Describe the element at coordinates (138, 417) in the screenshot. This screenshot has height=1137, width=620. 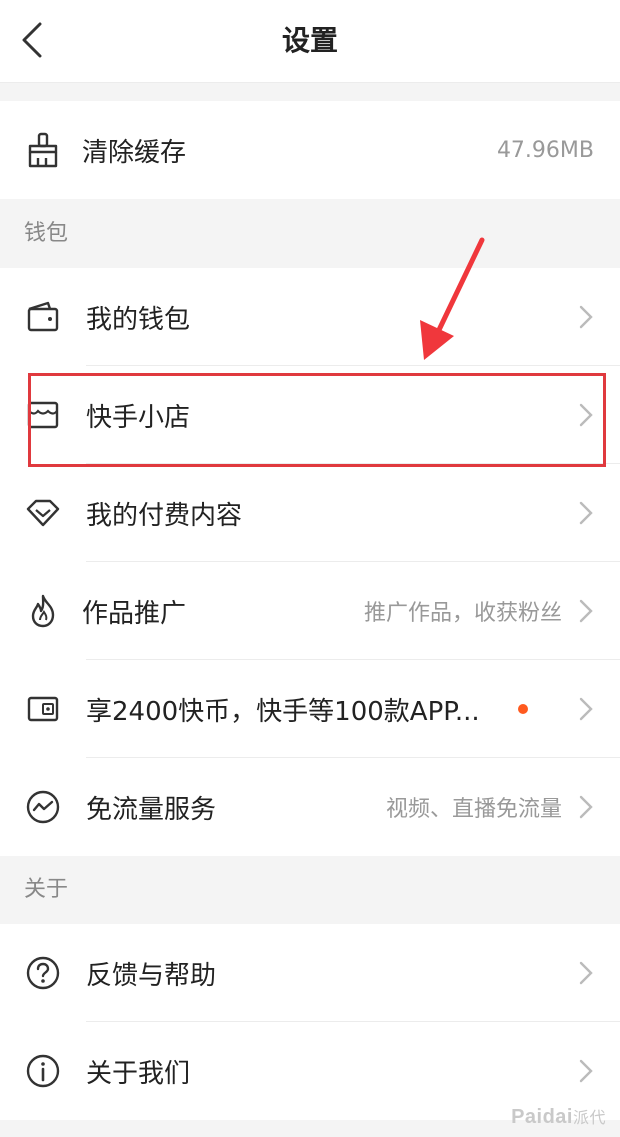
I see `kuaishou-shop-label: 快手小店` at that location.